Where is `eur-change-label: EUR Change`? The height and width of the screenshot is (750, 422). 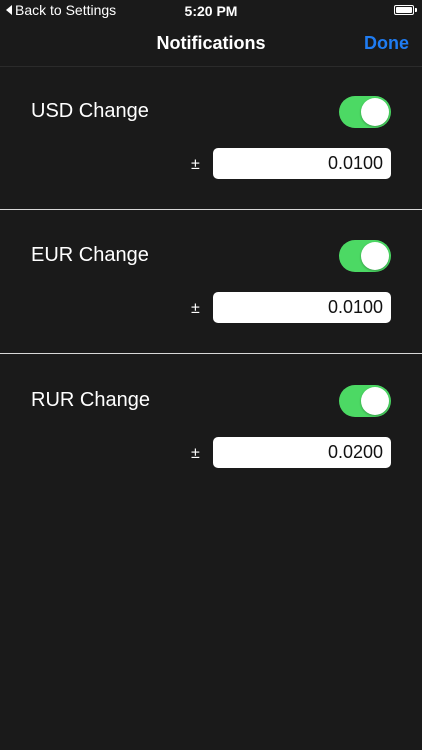
eur-change-label: EUR Change is located at coordinates (90, 255).